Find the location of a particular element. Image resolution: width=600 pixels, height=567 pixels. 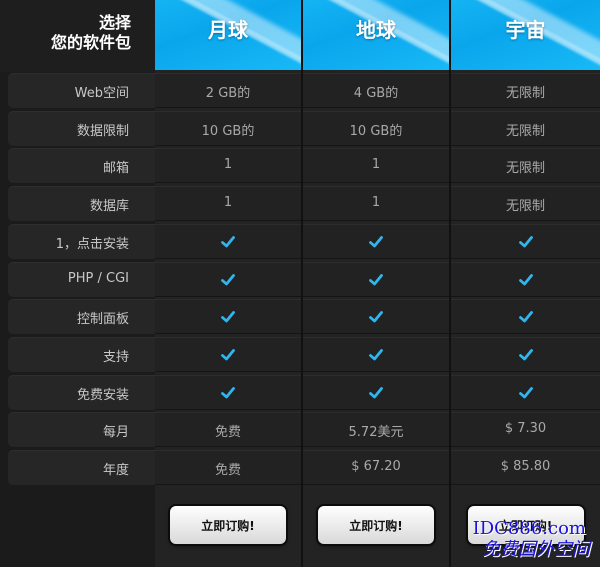

feature-label: 邮箱 is located at coordinates (115, 169).